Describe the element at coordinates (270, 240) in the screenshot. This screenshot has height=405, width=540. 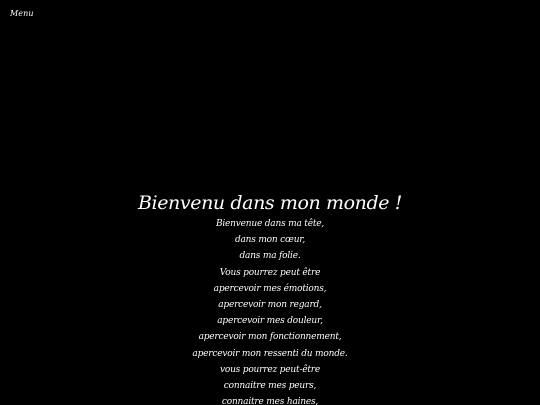
I see `poem-line: dans mon cœur,` at that location.